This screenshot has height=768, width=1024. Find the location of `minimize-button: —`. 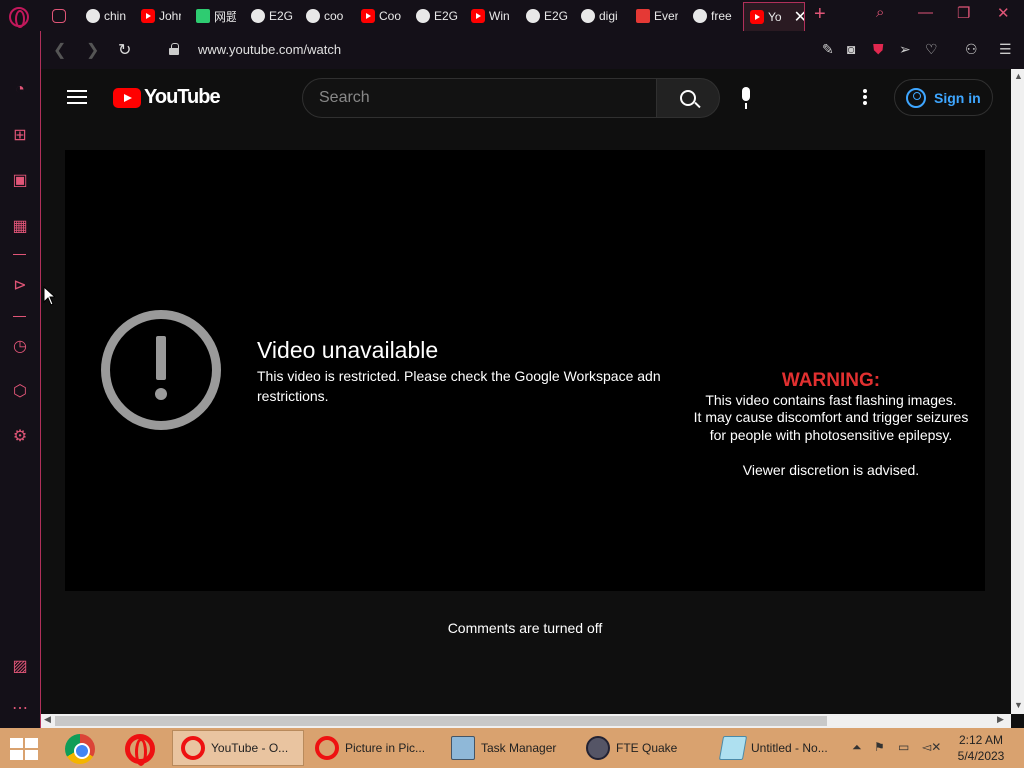

minimize-button: — is located at coordinates (925, 12).